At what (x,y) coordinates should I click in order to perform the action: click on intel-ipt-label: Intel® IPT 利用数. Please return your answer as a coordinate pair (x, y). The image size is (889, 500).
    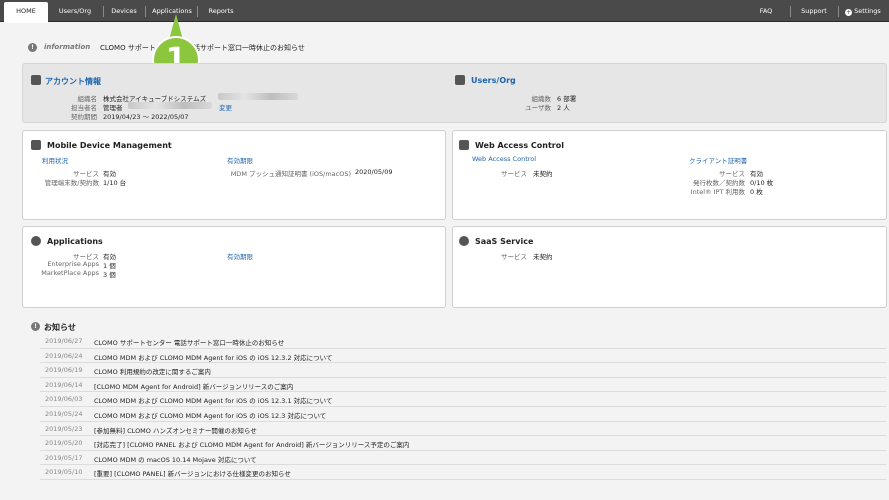
    Looking at the image, I should click on (717, 192).